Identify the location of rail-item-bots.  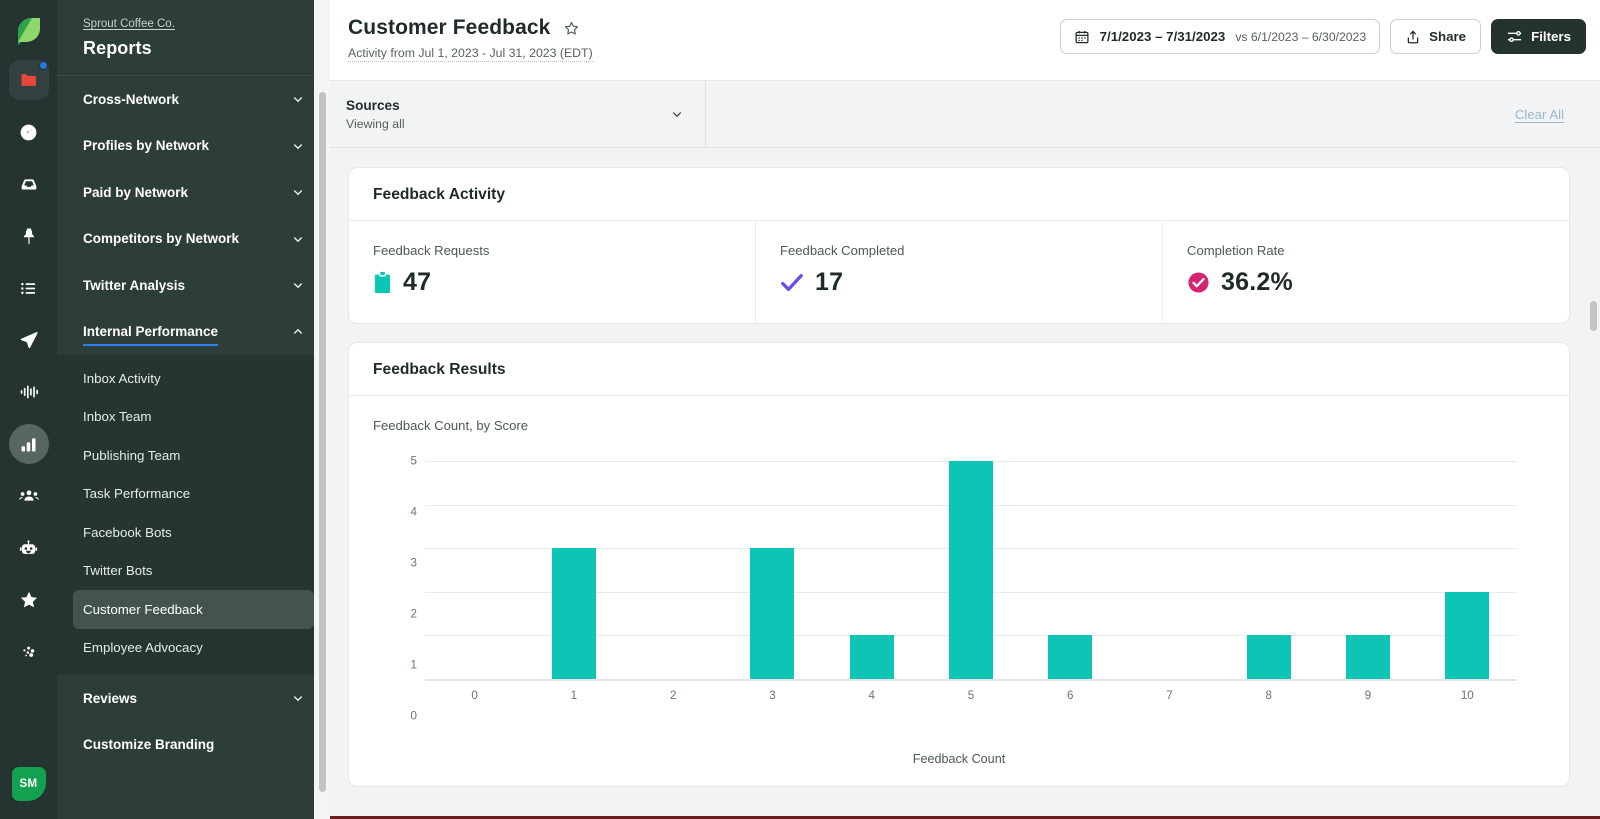
(29, 548).